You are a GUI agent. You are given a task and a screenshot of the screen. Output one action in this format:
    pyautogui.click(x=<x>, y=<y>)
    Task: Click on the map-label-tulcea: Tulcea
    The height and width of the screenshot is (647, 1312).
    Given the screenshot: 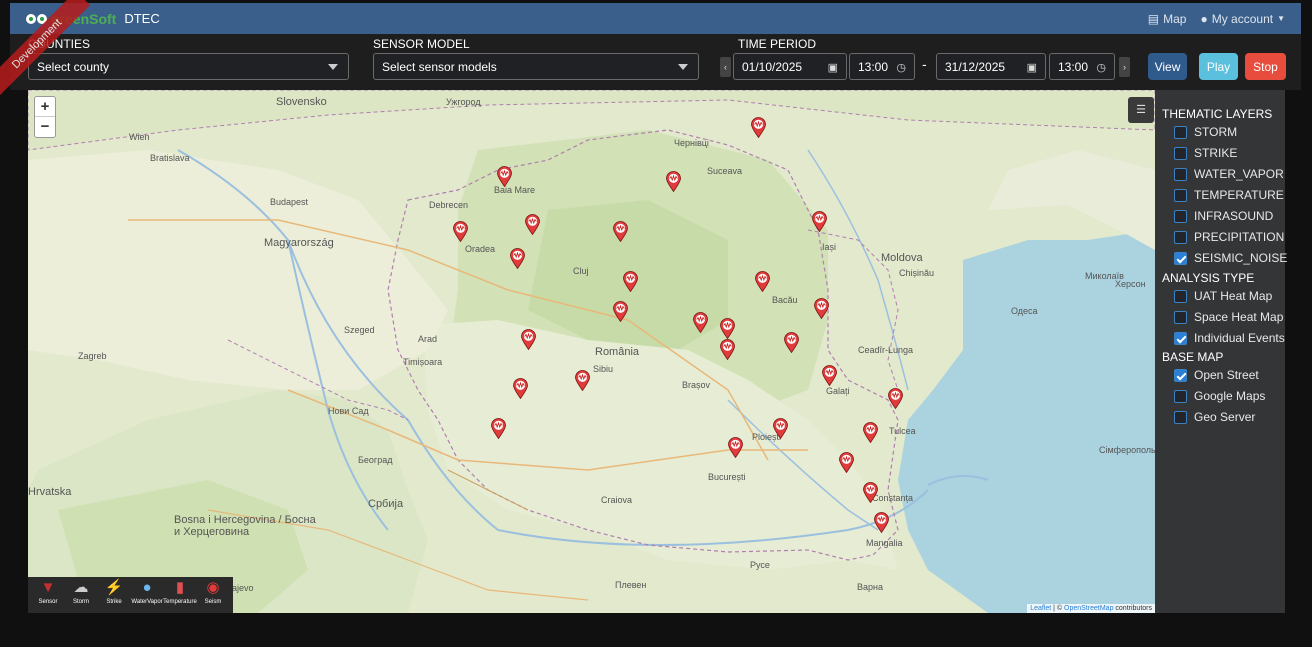 What is the action you would take?
    pyautogui.click(x=902, y=431)
    